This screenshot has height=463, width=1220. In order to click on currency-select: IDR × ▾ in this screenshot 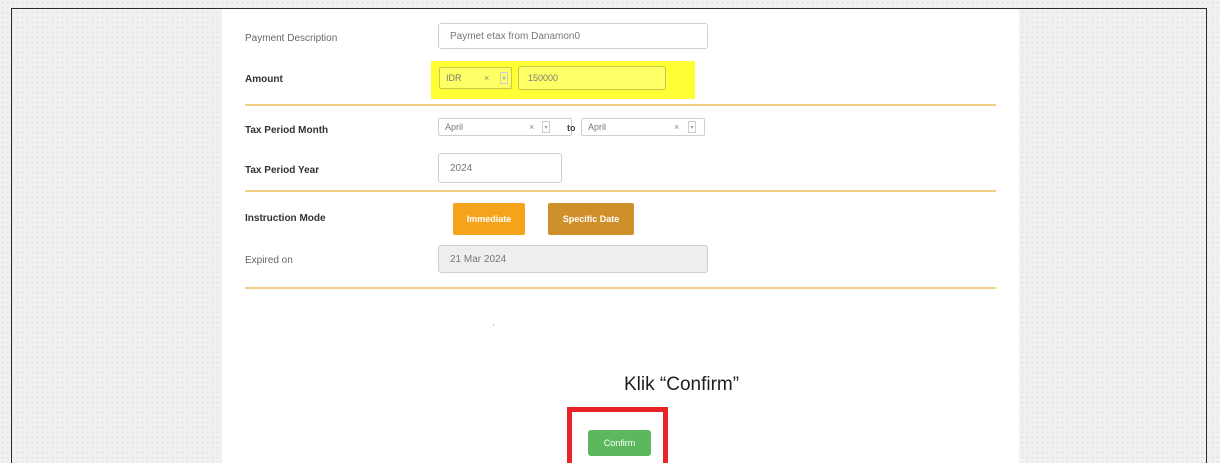, I will do `click(475, 78)`.